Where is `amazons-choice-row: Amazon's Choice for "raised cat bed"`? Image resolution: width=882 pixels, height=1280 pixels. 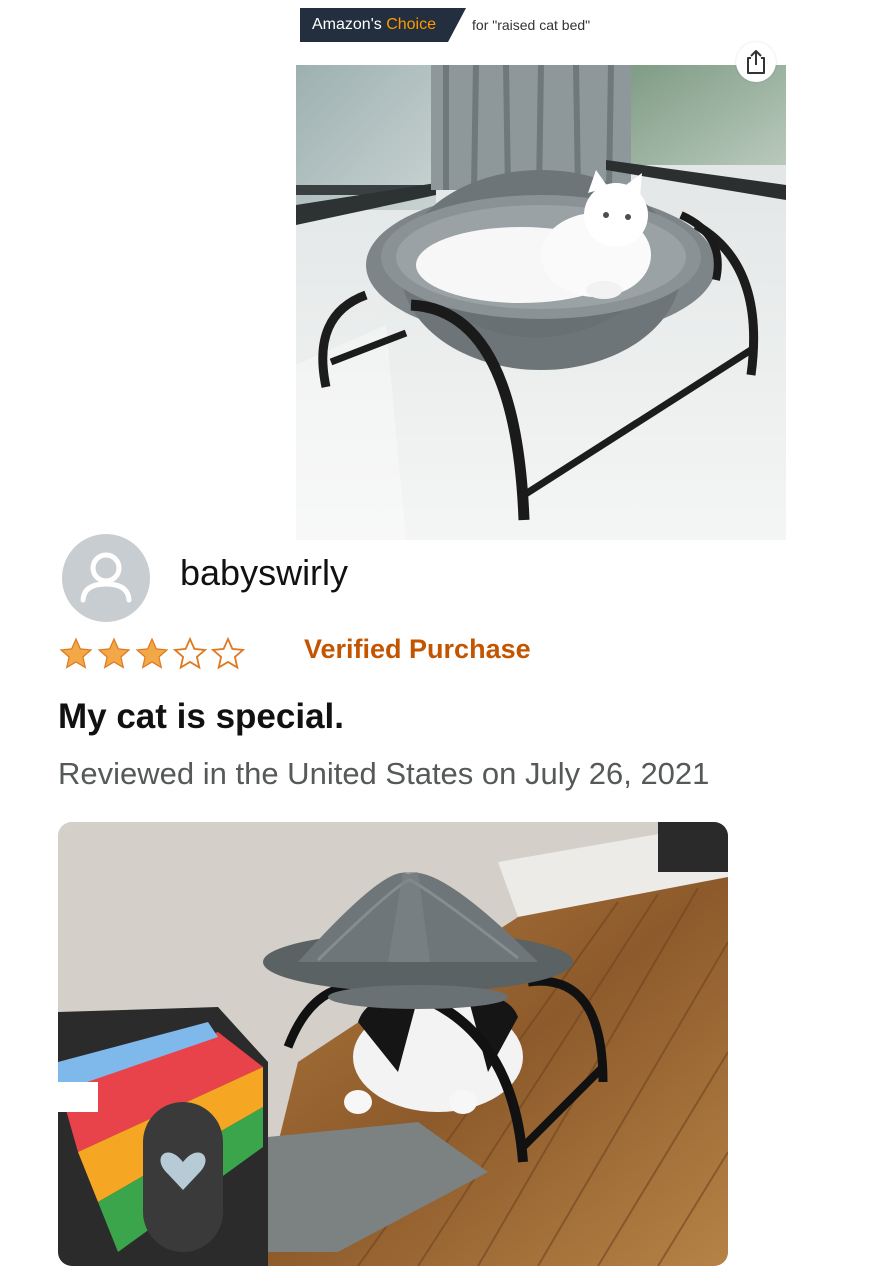
amazons-choice-row: Amazon's Choice for "raised cat bed" is located at coordinates (445, 25).